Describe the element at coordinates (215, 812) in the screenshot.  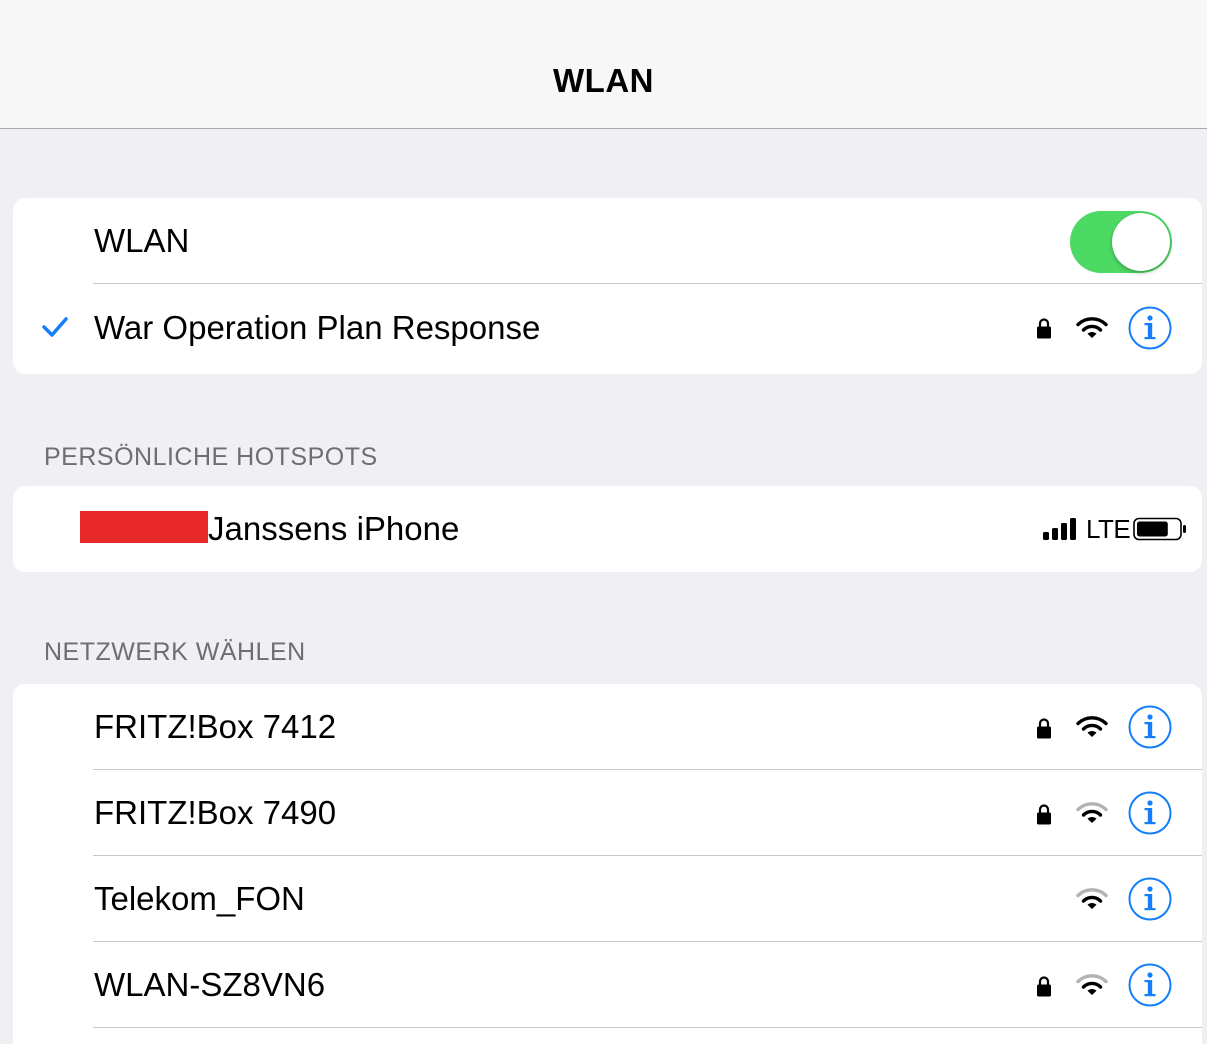
I see `network-name: FRITZ!Box 7490` at that location.